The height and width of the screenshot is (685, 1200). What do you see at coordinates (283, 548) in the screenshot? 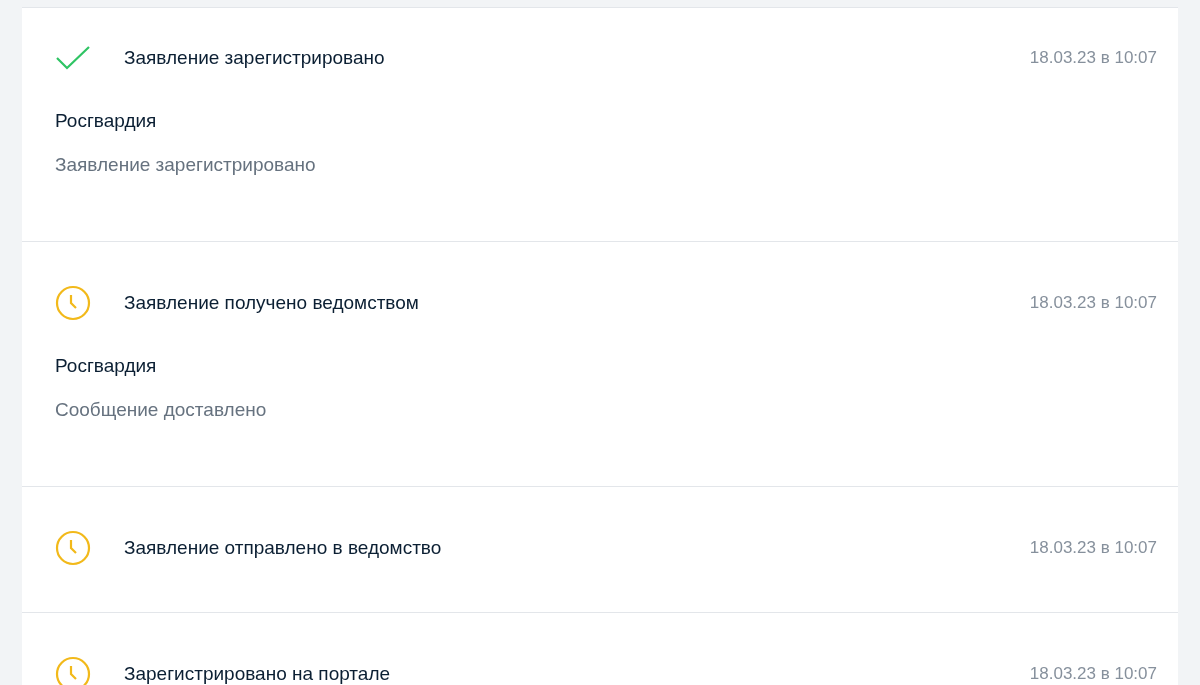
I see `status-title: Заявление отправлено в ведомство` at bounding box center [283, 548].